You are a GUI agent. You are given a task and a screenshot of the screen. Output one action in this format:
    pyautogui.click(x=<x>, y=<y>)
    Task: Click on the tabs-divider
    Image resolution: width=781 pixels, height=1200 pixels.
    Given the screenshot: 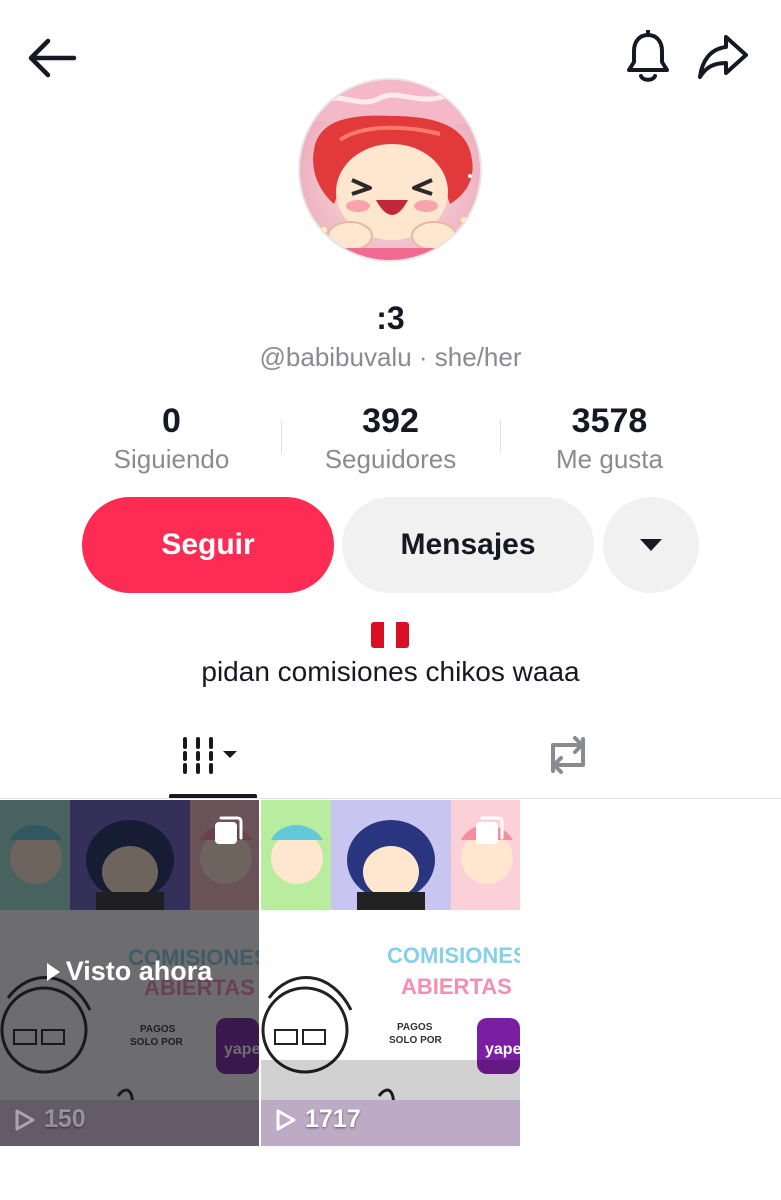 What is the action you would take?
    pyautogui.click(x=390, y=798)
    